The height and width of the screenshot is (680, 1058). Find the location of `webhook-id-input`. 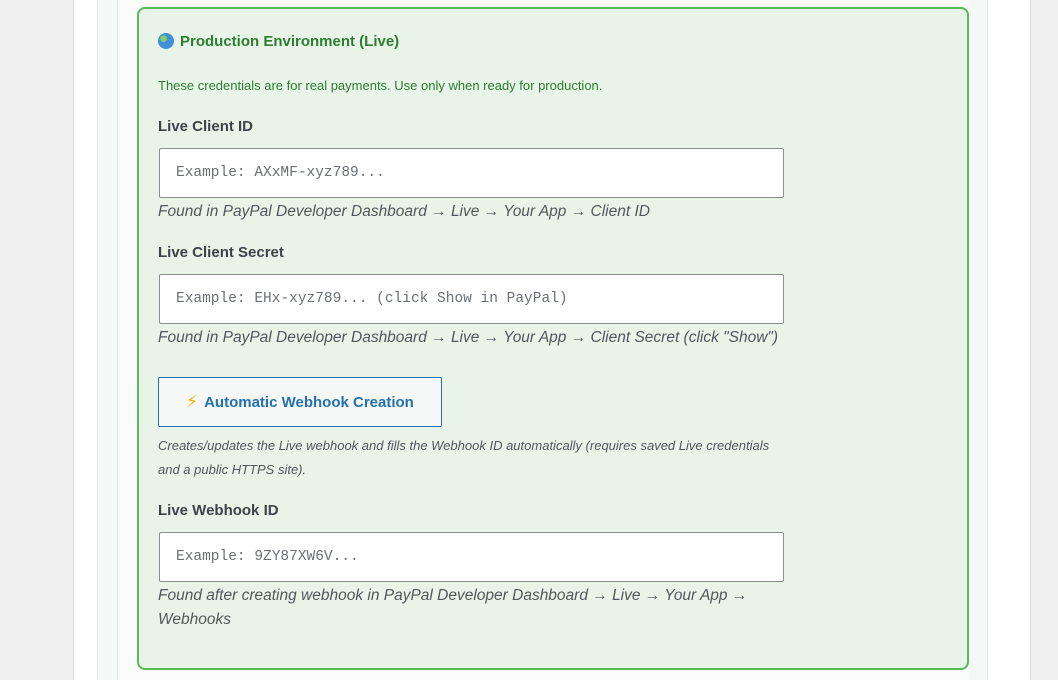

webhook-id-input is located at coordinates (471, 557).